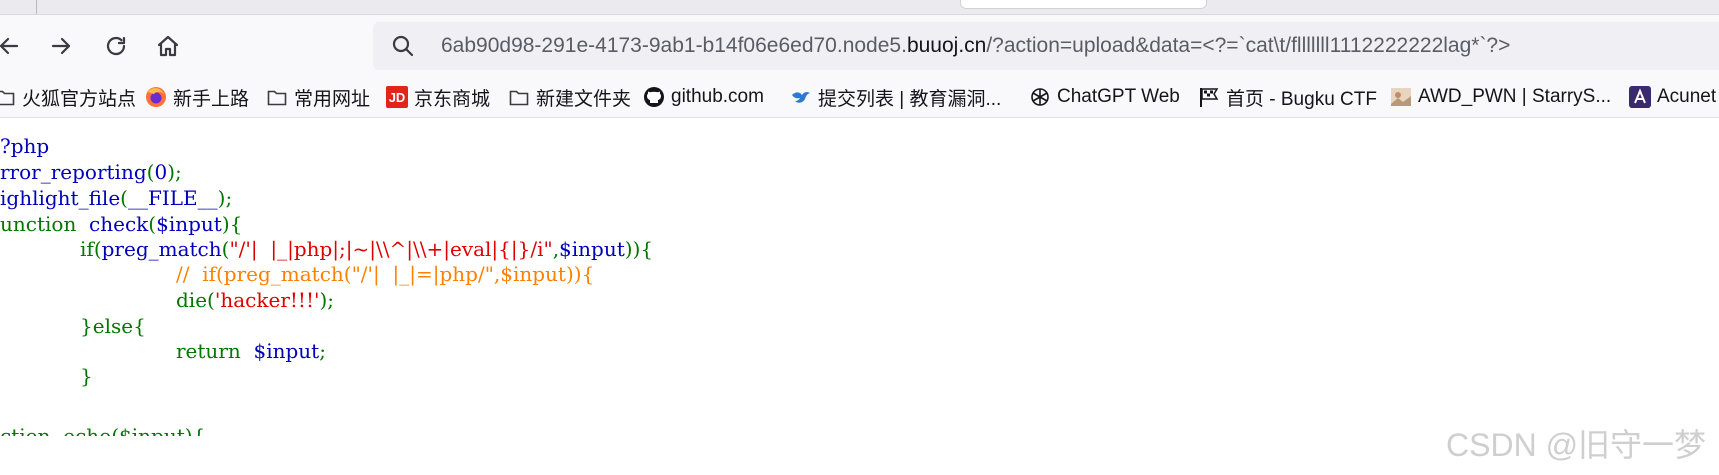 The width and height of the screenshot is (1719, 475). Describe the element at coordinates (36, 7) in the screenshot. I see `tab-separator` at that location.